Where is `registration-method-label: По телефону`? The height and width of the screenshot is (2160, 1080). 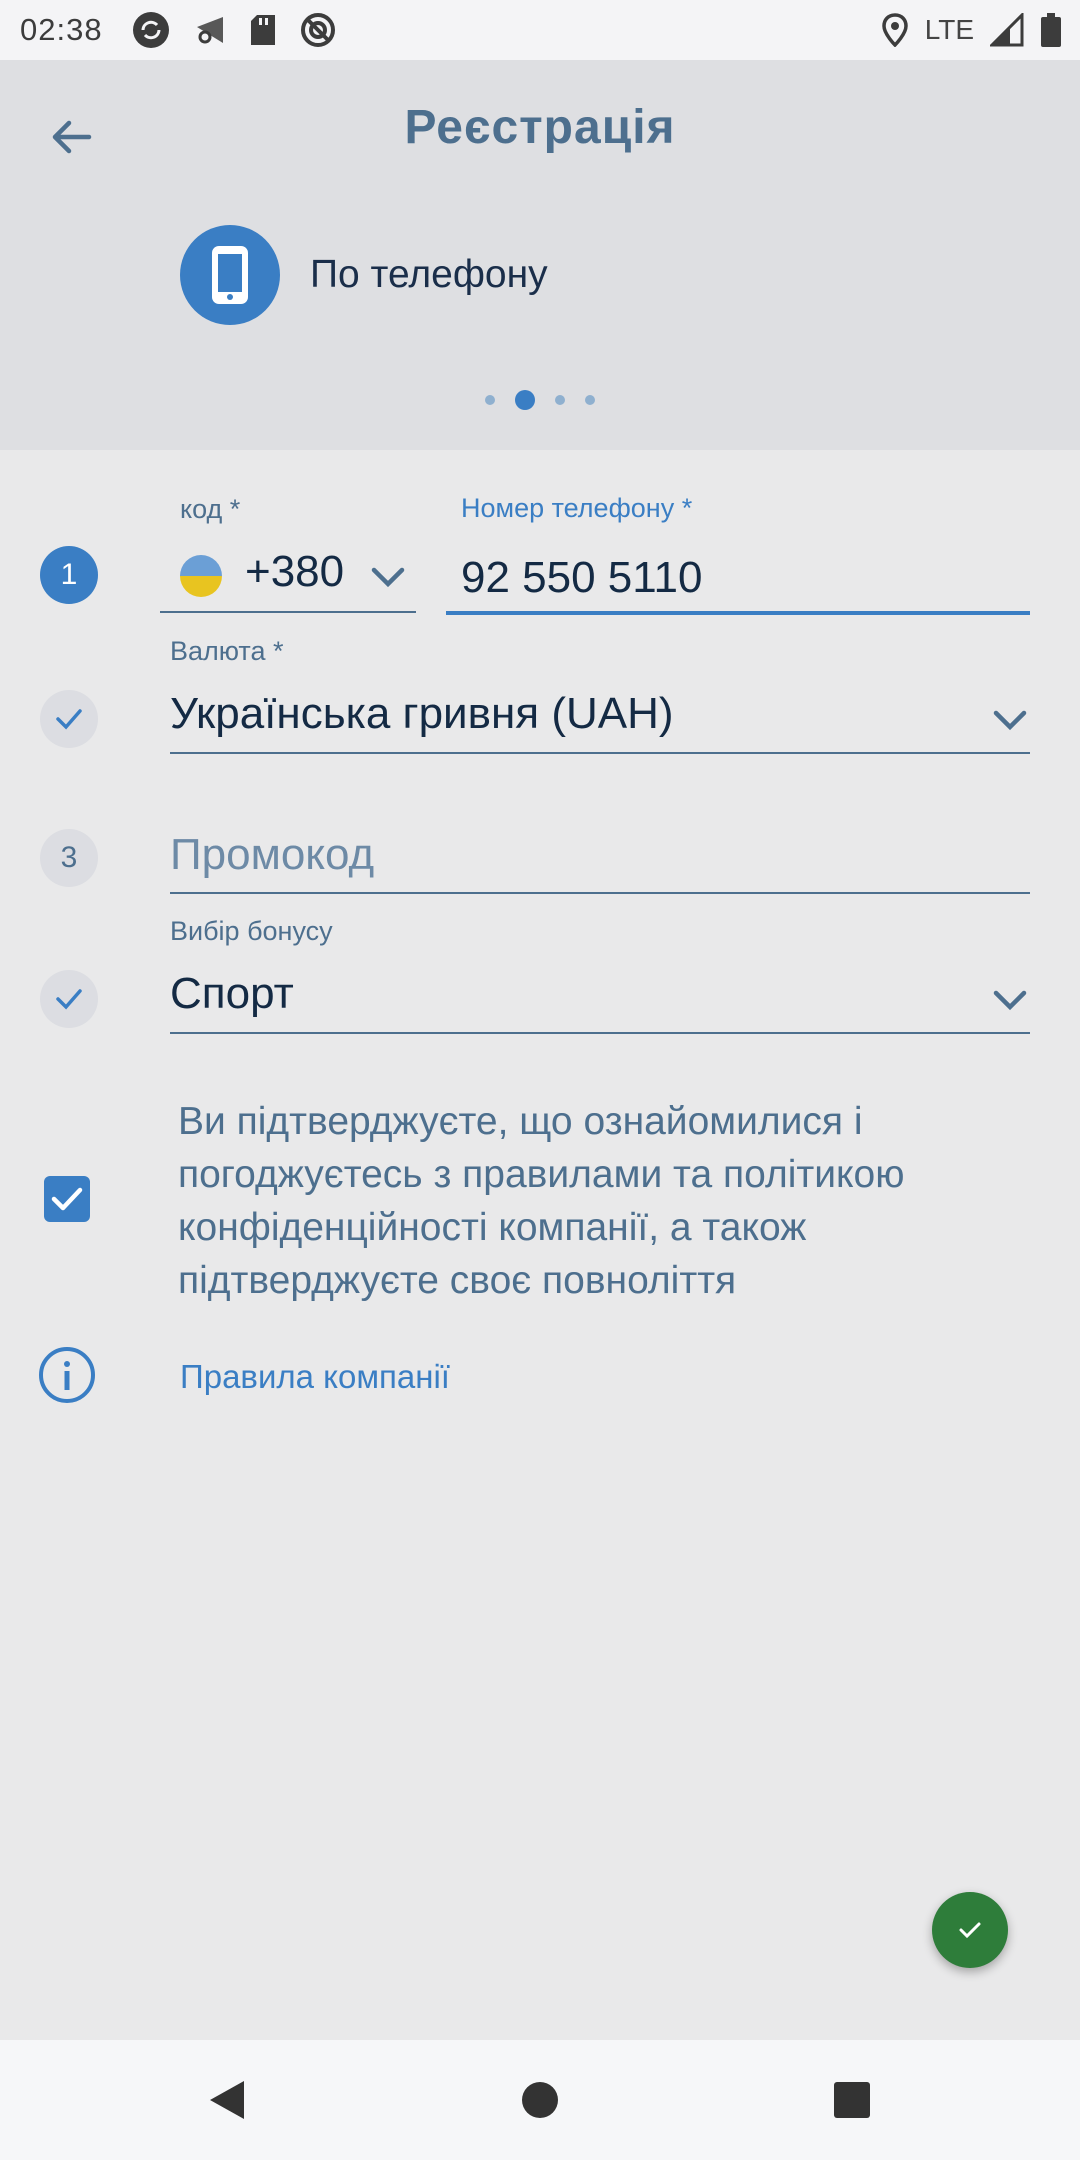 registration-method-label: По телефону is located at coordinates (429, 274).